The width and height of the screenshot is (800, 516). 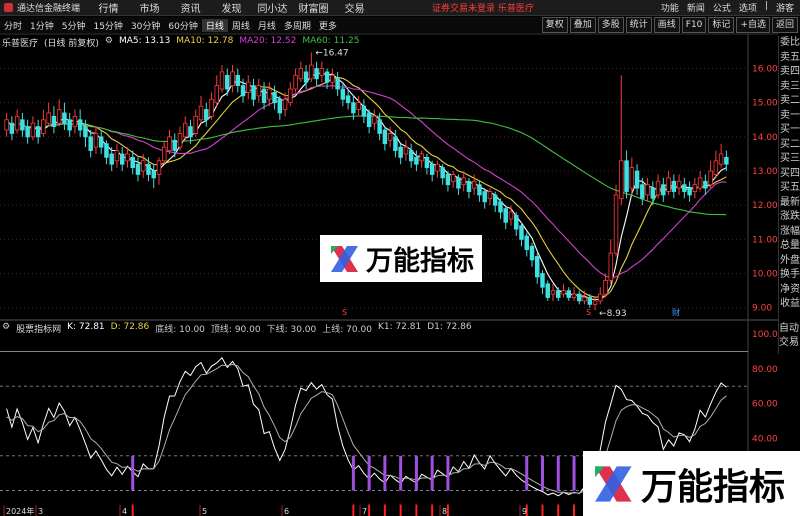 What do you see at coordinates (765, 405) in the screenshot?
I see `indicator-axis-label: 60.00` at bounding box center [765, 405].